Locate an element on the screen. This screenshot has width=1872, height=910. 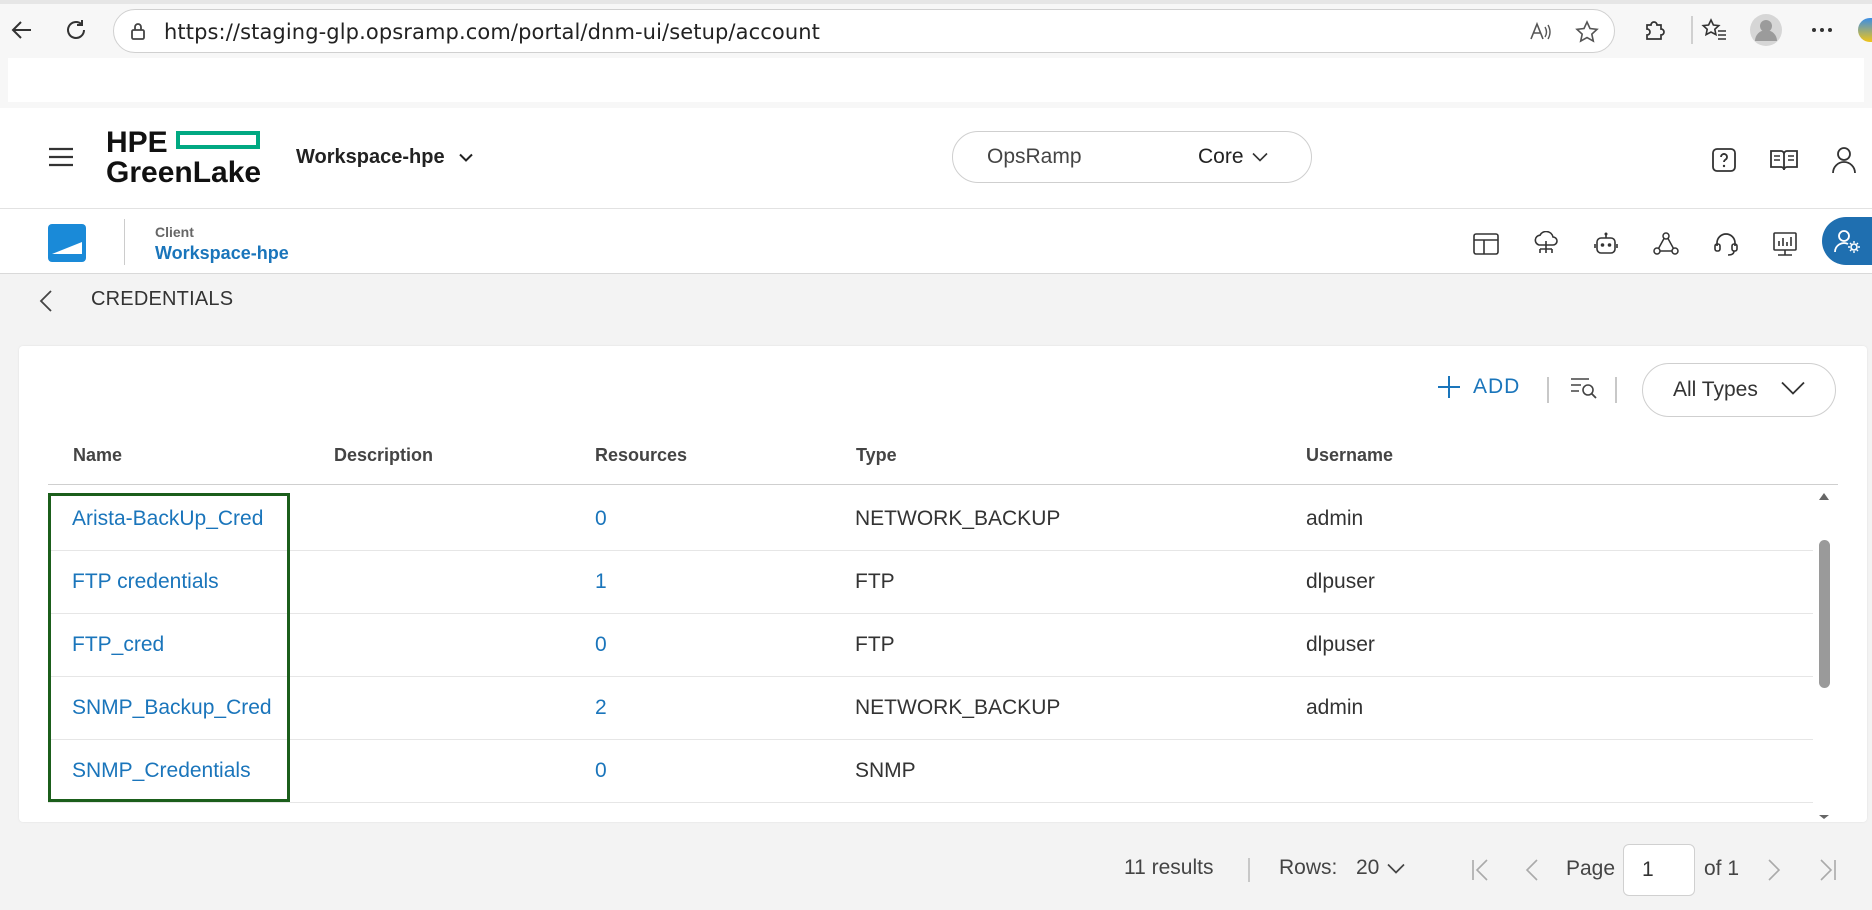
table-header: Name Description Resources Type Username is located at coordinates (943, 462).